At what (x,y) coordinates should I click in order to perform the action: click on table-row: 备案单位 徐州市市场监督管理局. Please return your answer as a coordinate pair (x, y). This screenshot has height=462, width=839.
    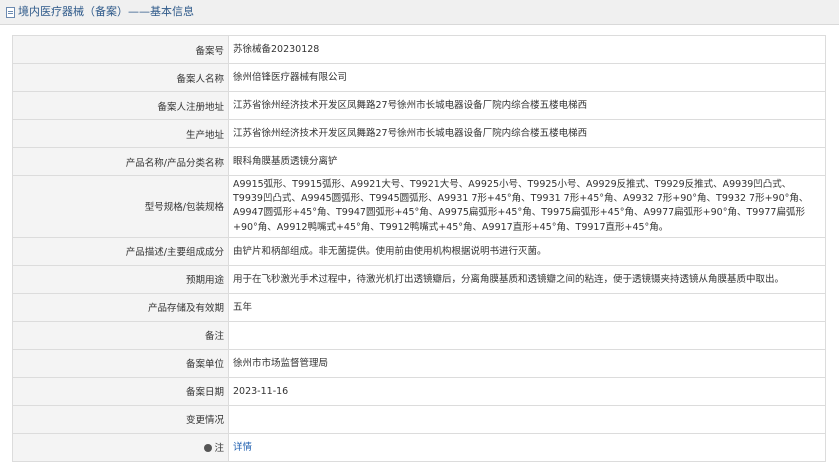
    Looking at the image, I should click on (419, 363).